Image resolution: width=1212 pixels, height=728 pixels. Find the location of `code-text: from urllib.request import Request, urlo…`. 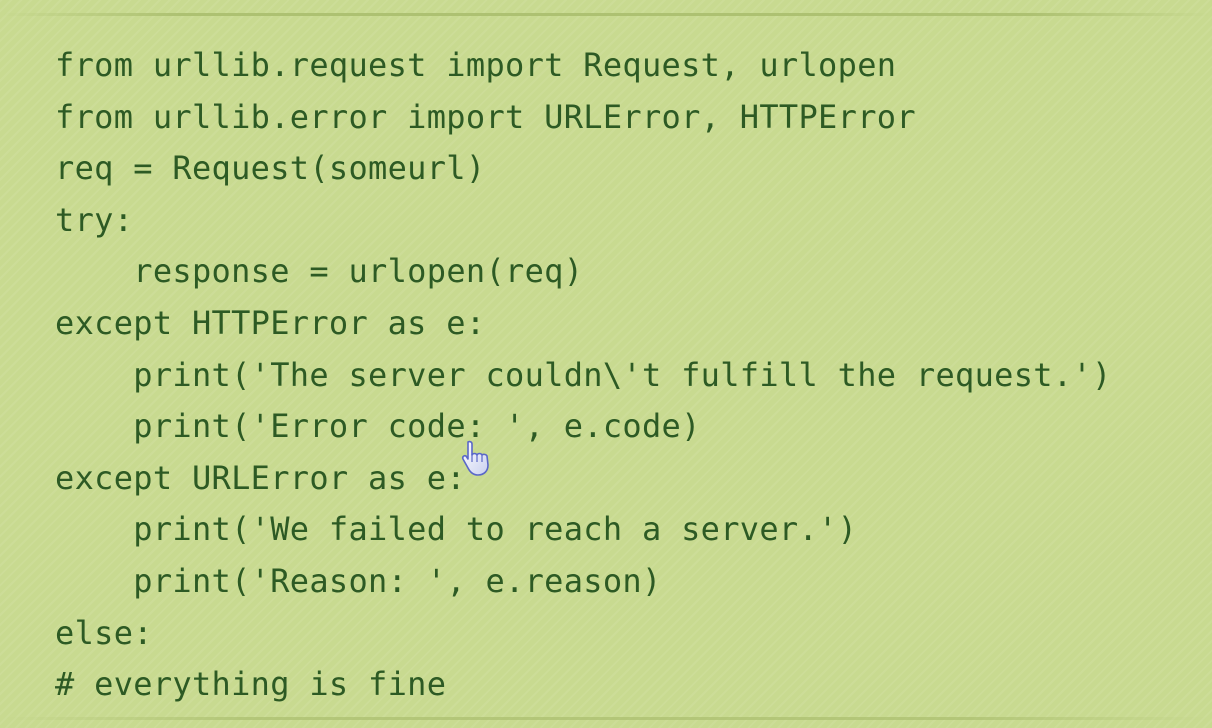

code-text: from urllib.request import Request, urlo… is located at coordinates (476, 65).